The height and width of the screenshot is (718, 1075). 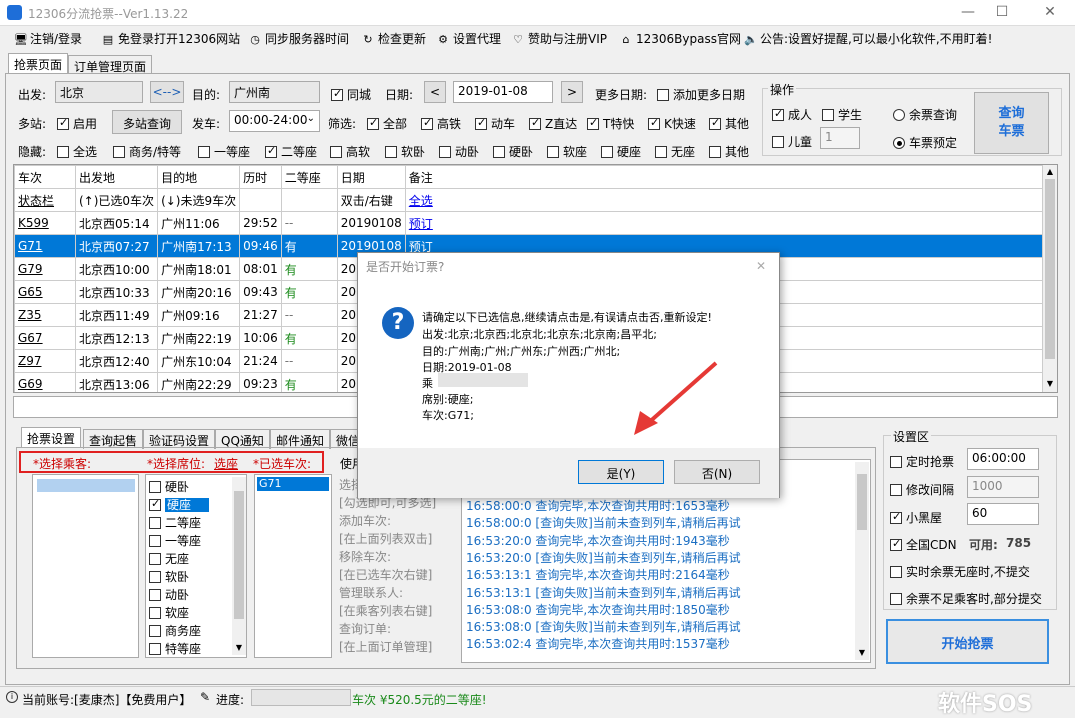 I want to click on tab-mail: 邮件通知, so click(x=300, y=439).